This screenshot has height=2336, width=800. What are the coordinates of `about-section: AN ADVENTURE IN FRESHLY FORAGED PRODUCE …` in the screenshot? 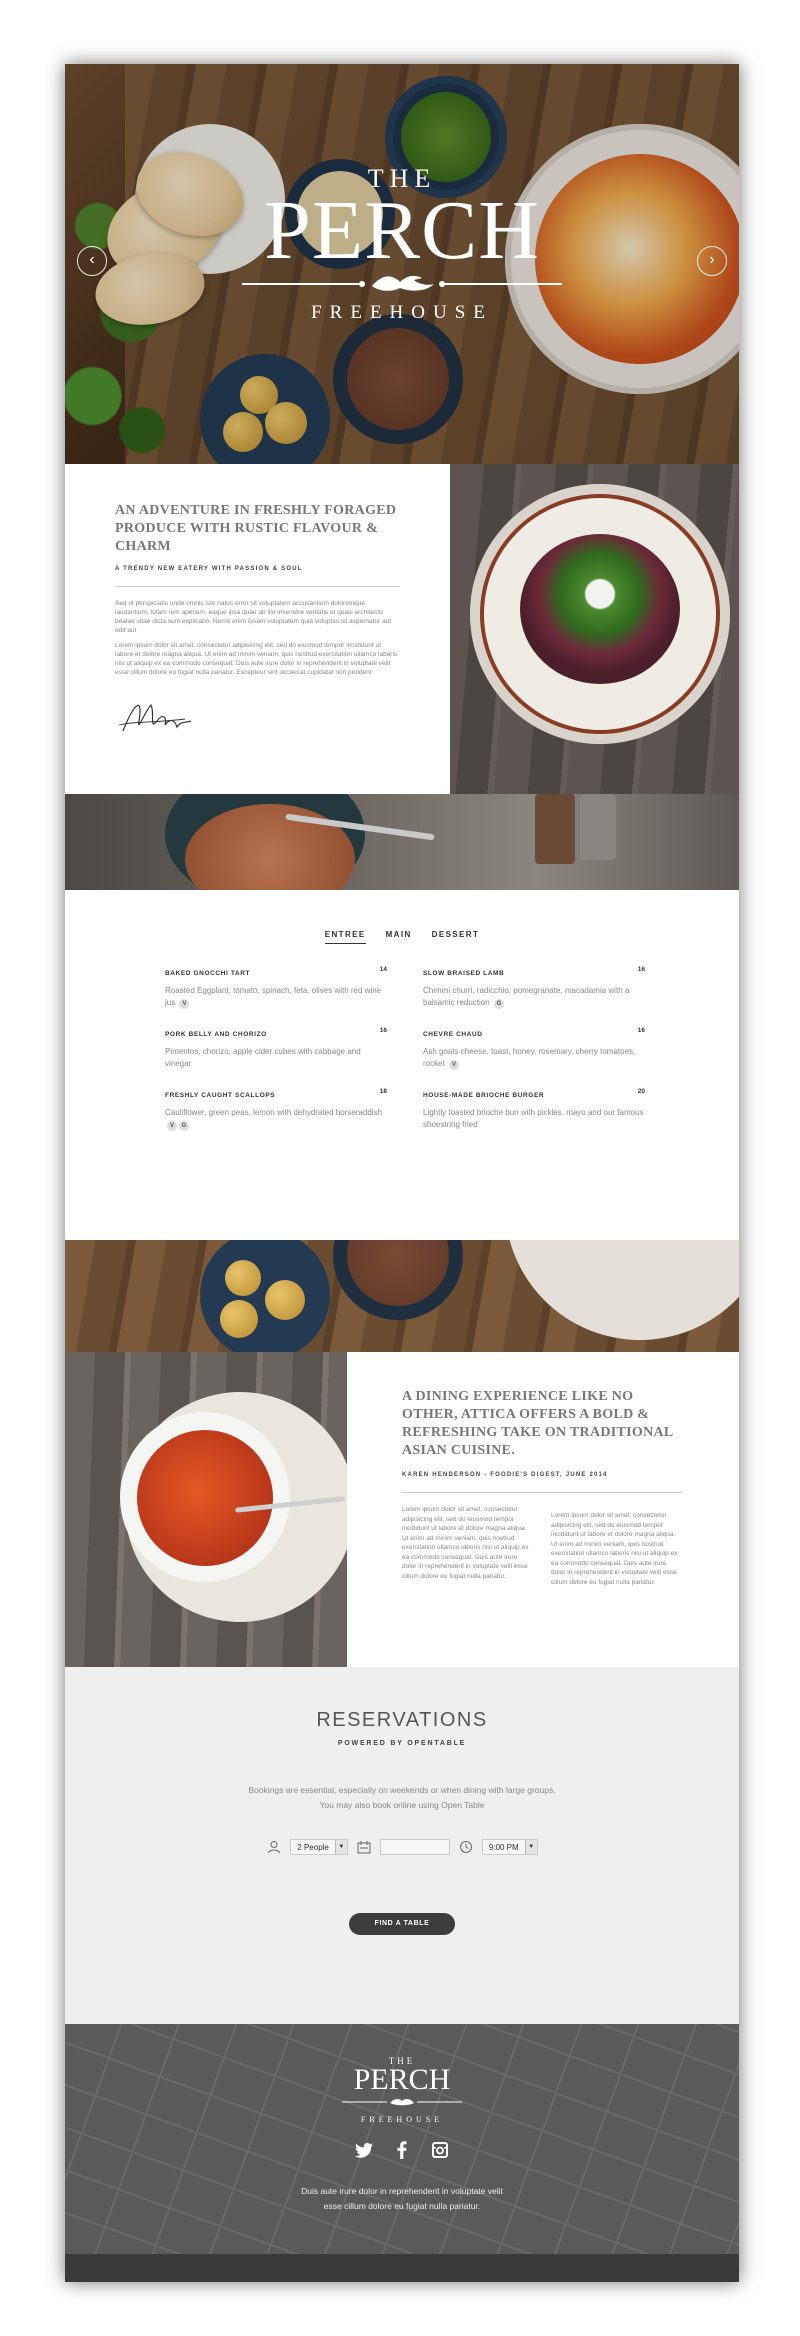 It's located at (402, 629).